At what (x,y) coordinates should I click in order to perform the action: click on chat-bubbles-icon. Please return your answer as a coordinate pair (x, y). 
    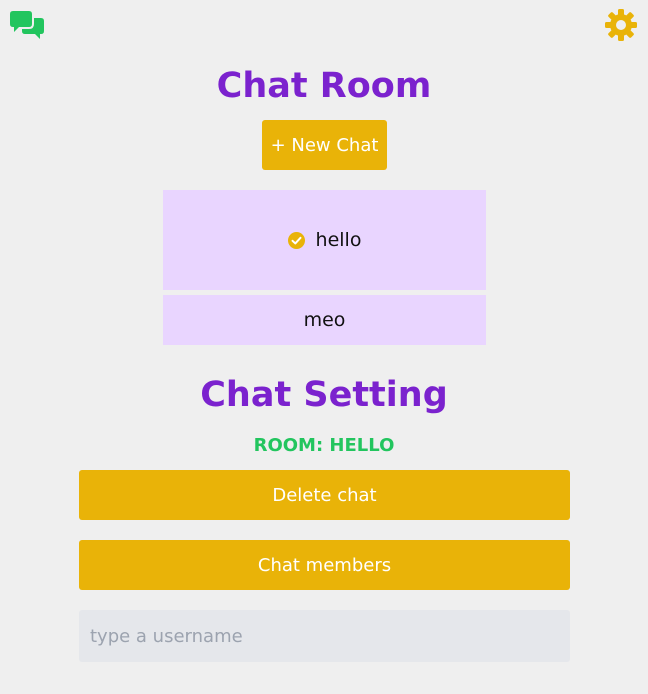
    Looking at the image, I should click on (27, 26).